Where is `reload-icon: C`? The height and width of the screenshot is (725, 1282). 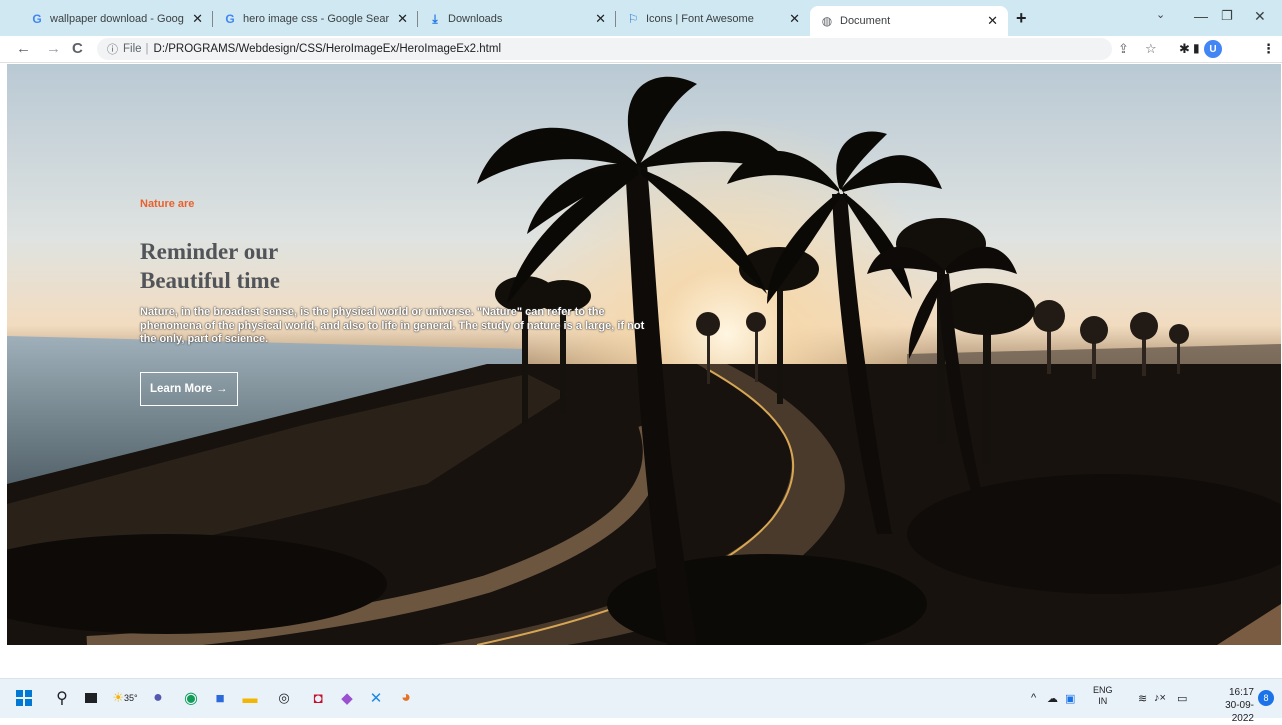
reload-icon: C is located at coordinates (77, 48).